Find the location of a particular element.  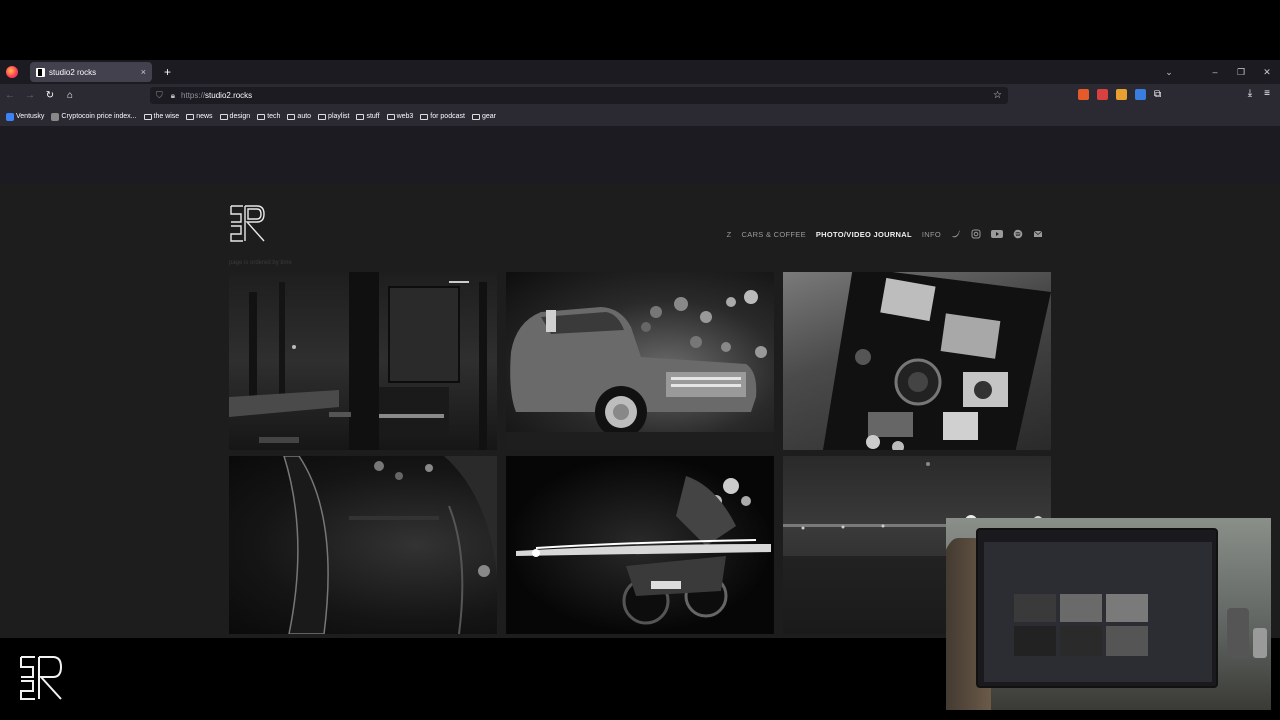

bookmark-item: gear is located at coordinates (483, 116).